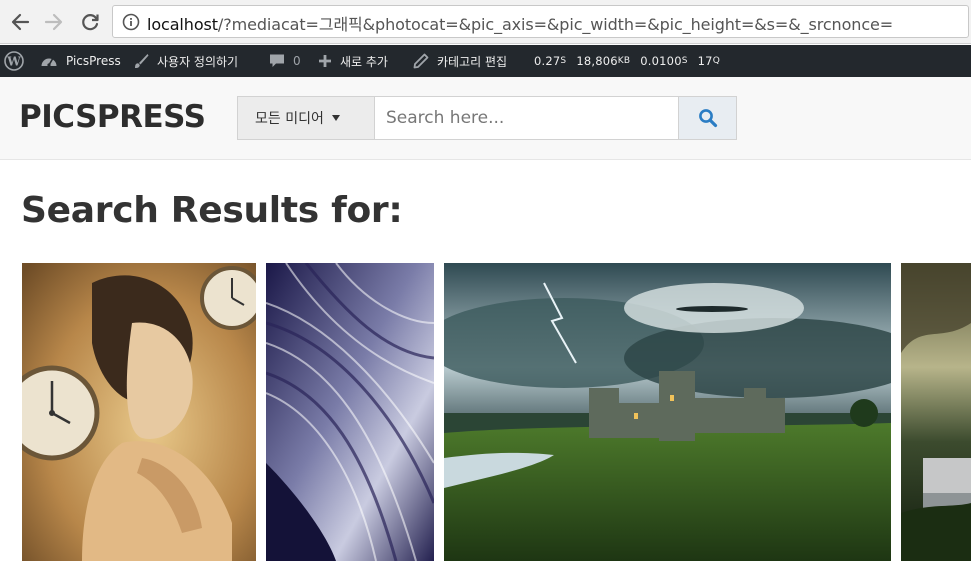 This screenshot has height=582, width=971. I want to click on search-button, so click(707, 118).